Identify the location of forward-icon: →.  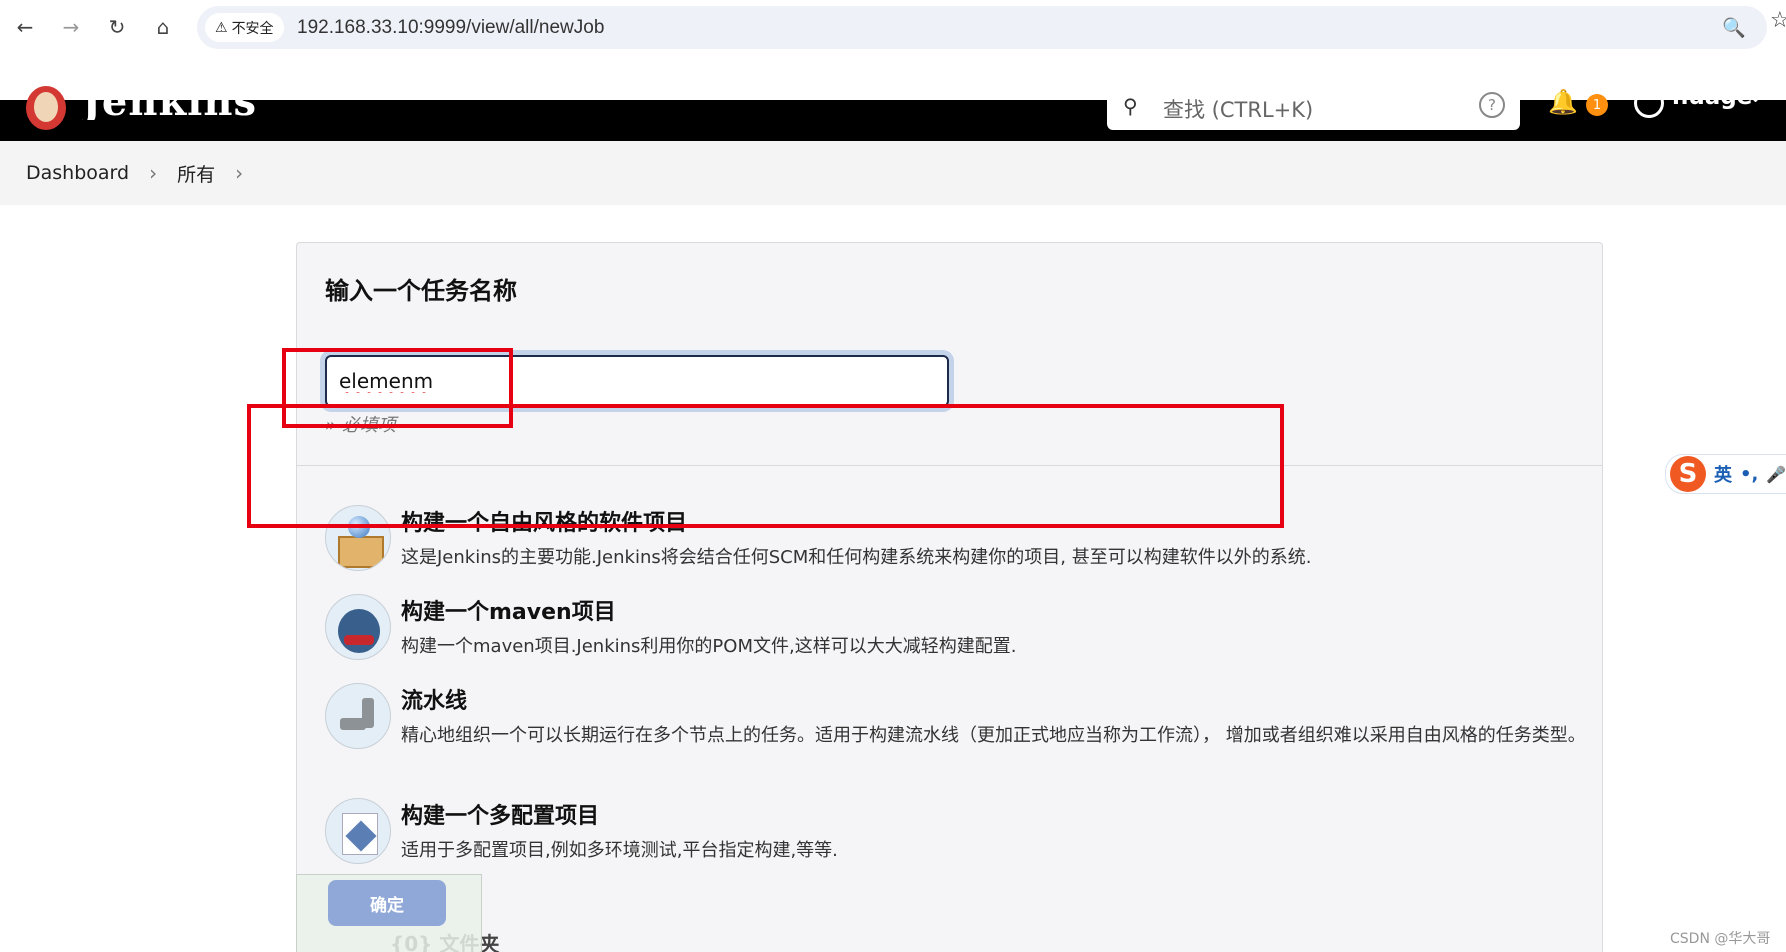
(71, 27).